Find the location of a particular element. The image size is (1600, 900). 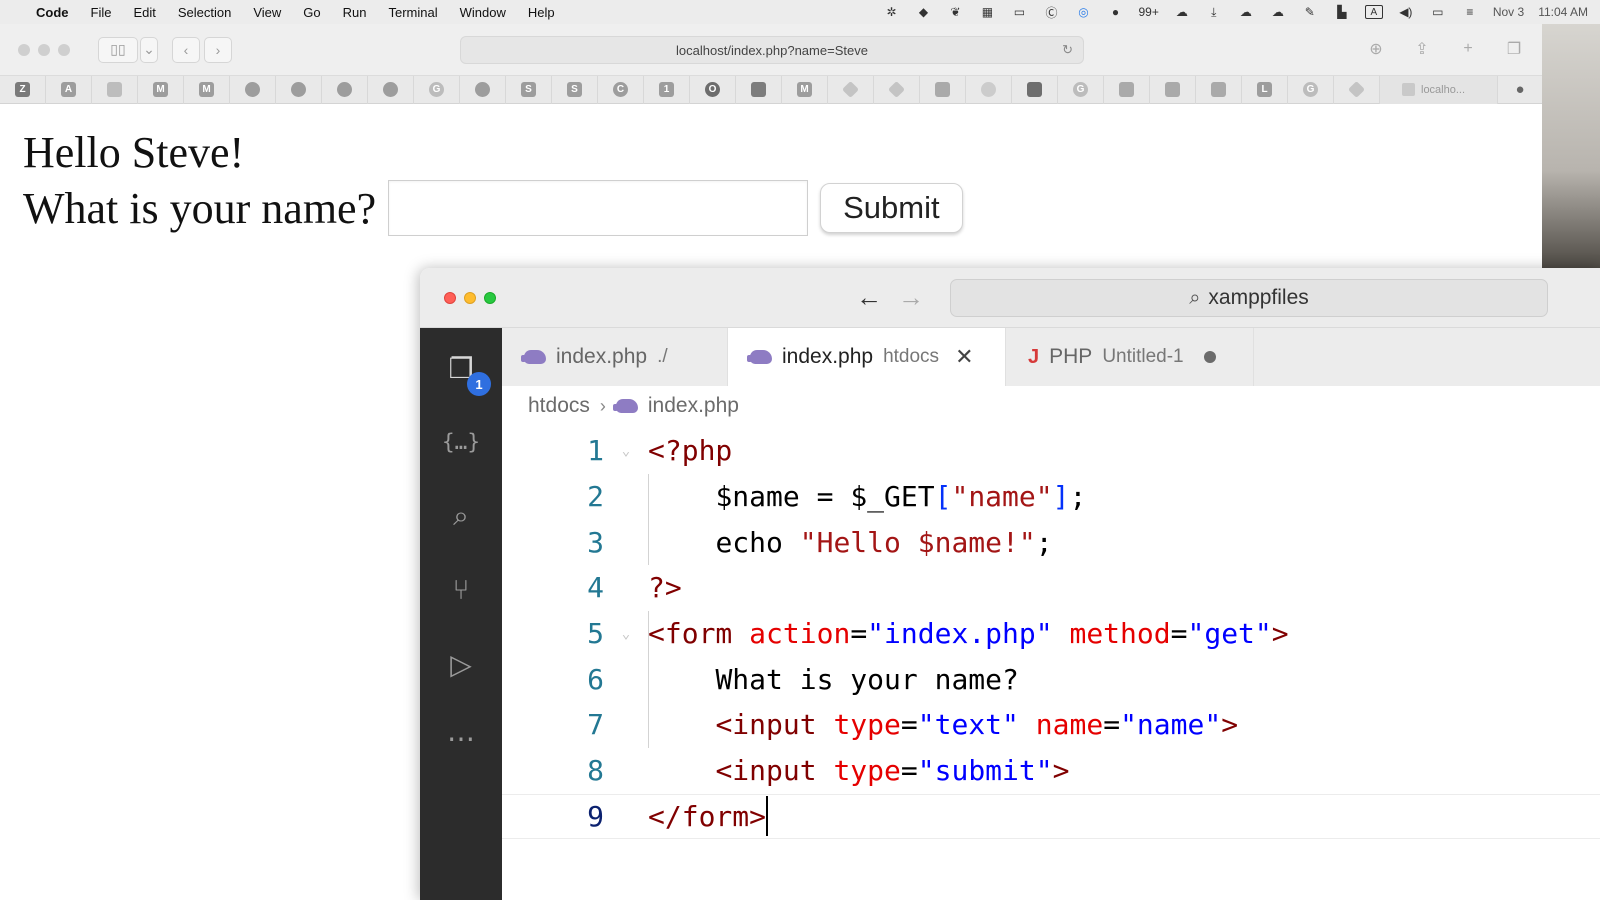

forward-arrow-icon: → is located at coordinates (911, 297).